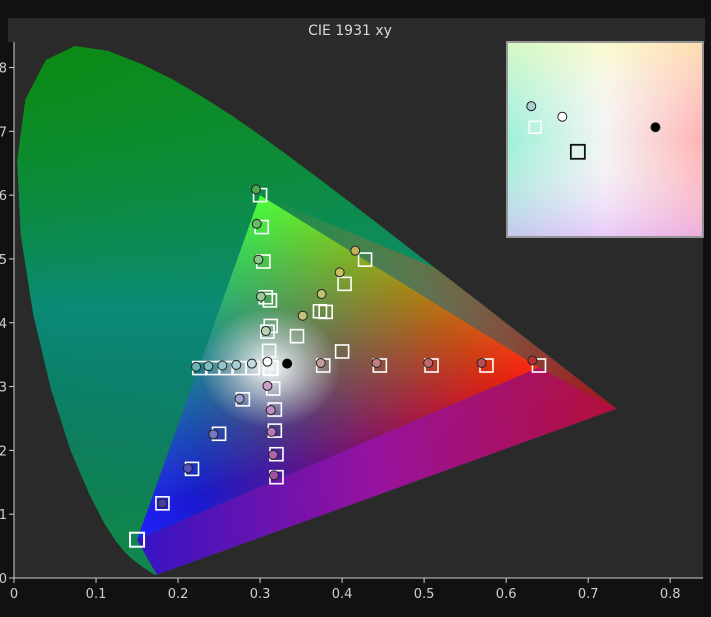 The height and width of the screenshot is (617, 711). What do you see at coordinates (3, 515) in the screenshot?
I see `y-tick-label: 1` at bounding box center [3, 515].